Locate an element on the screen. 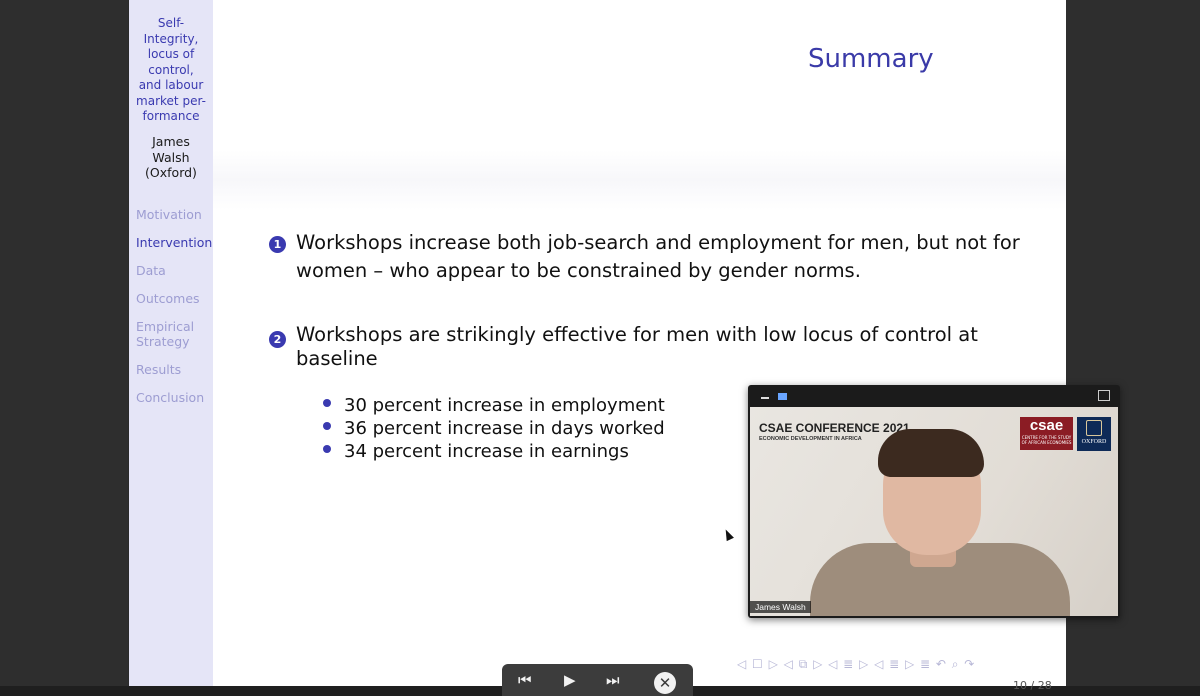 This screenshot has width=1200, height=696. sidebar-nav-conclusion: Conclusion is located at coordinates (174, 397).